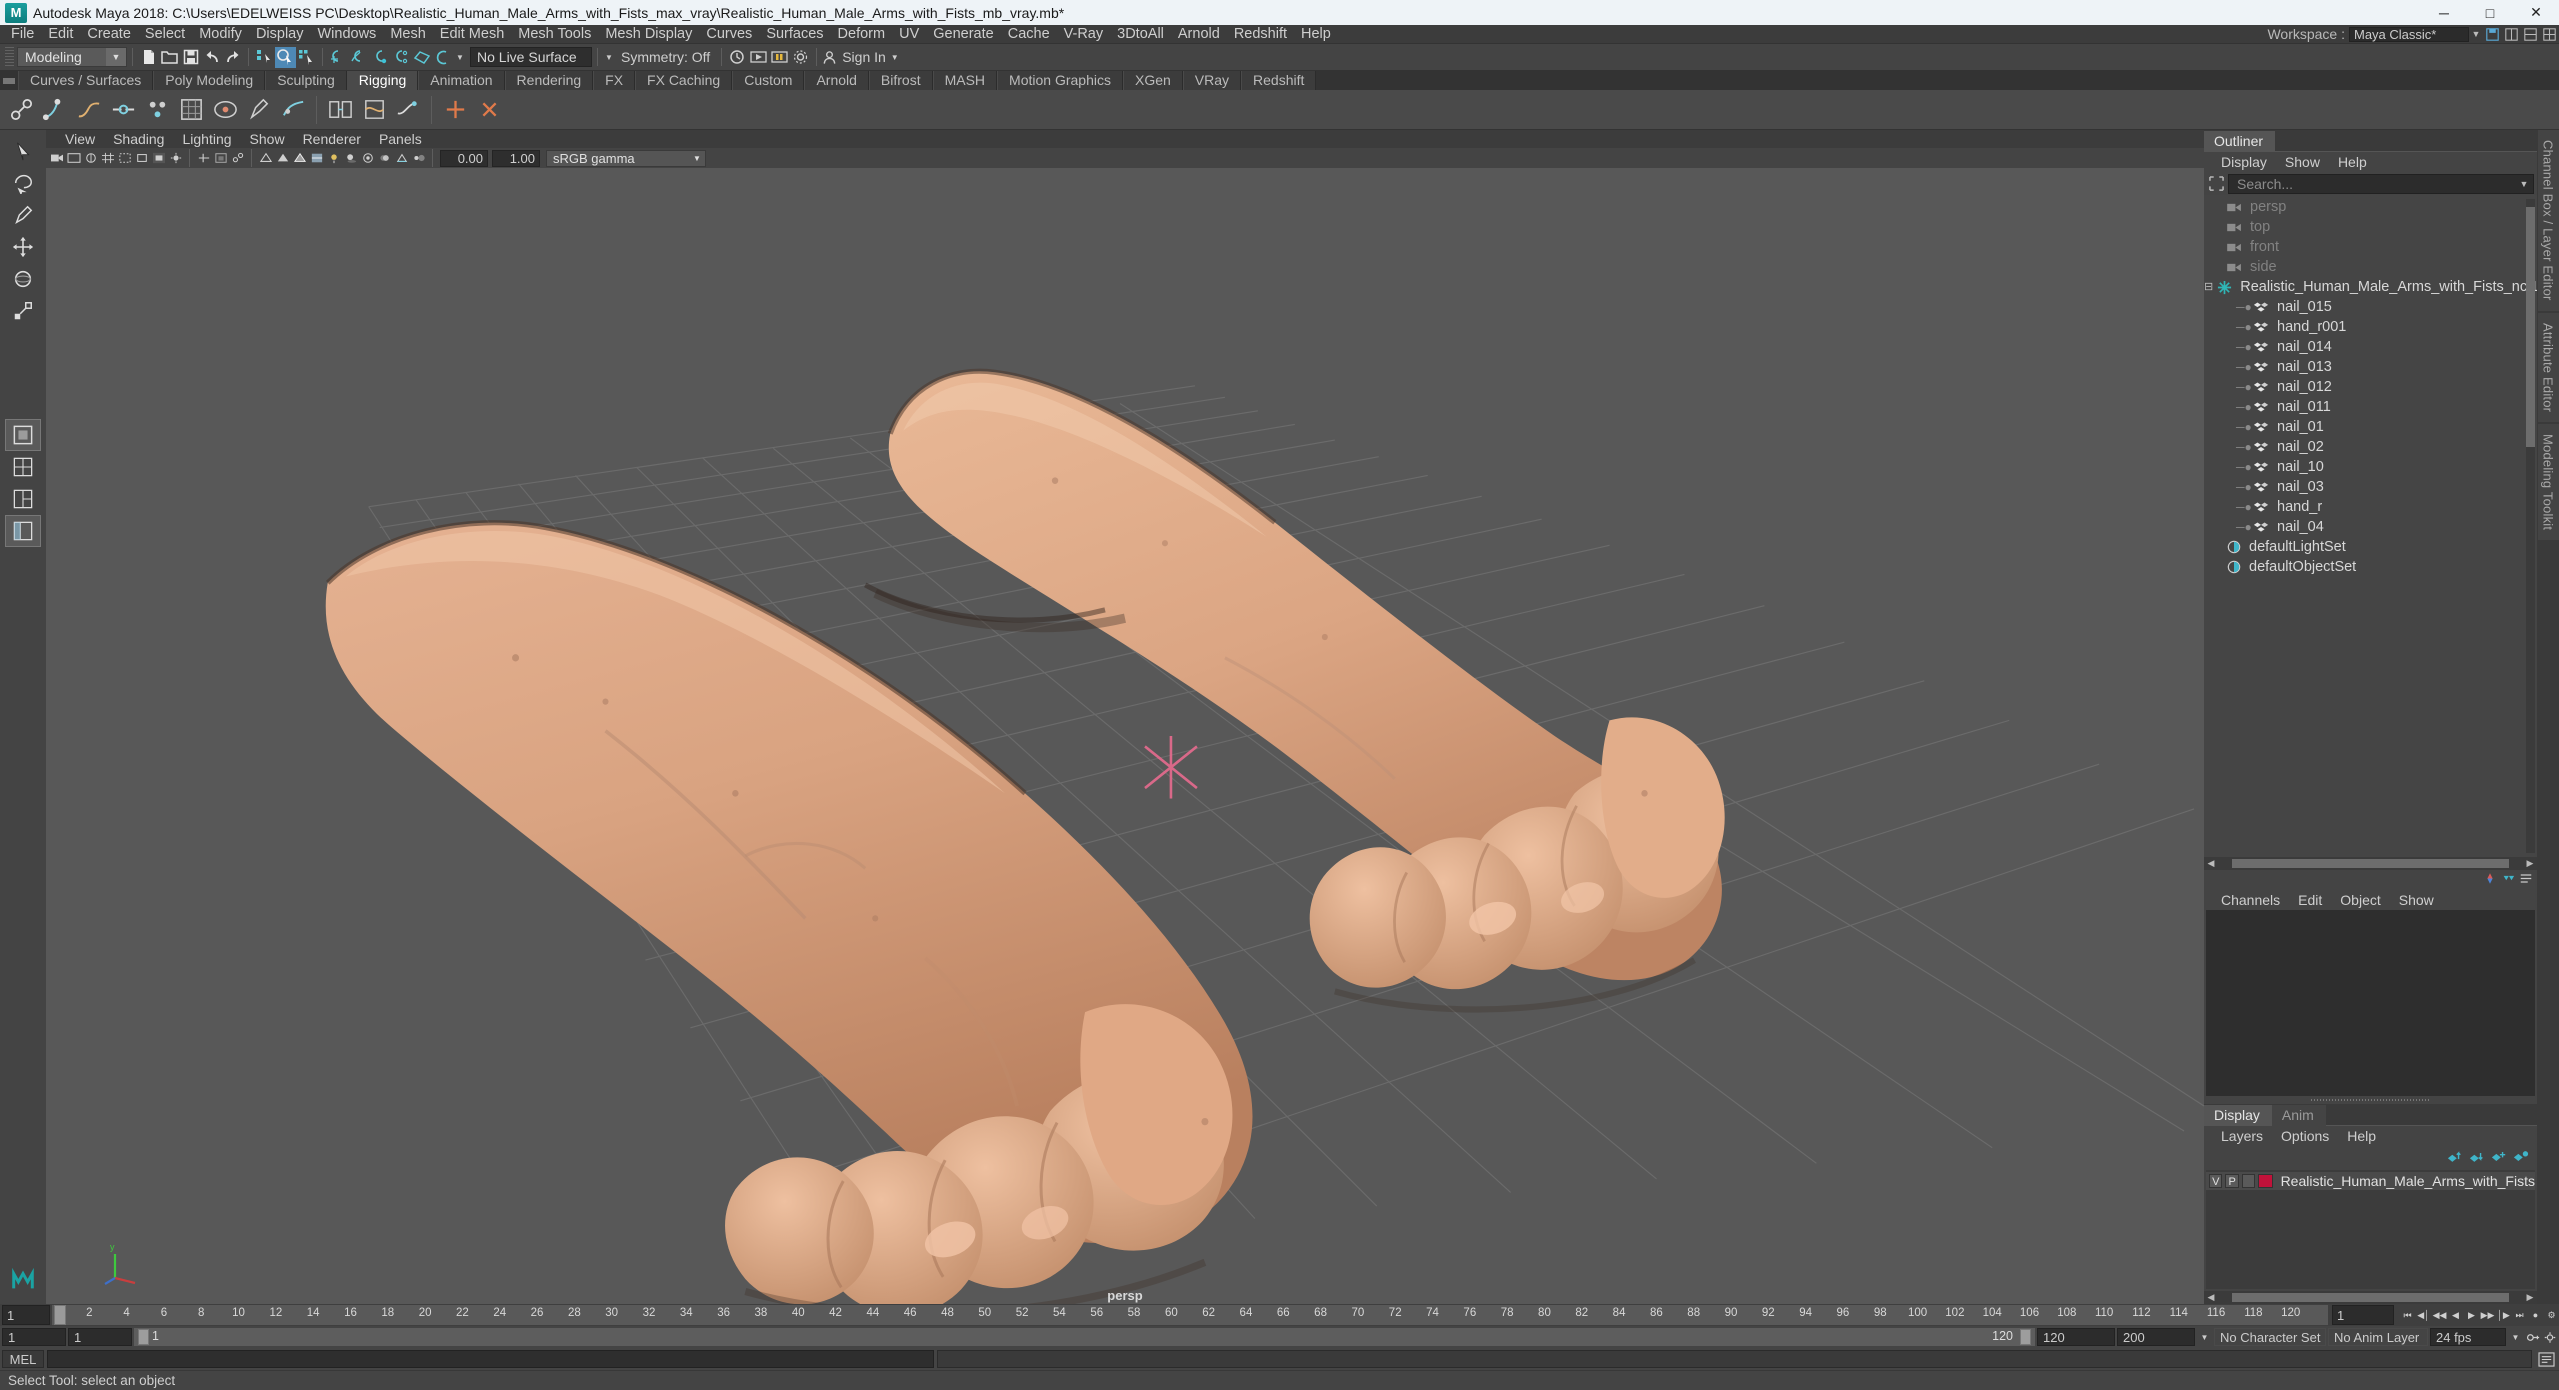  I want to click on menu-mesh-display: Mesh Display, so click(648, 34).